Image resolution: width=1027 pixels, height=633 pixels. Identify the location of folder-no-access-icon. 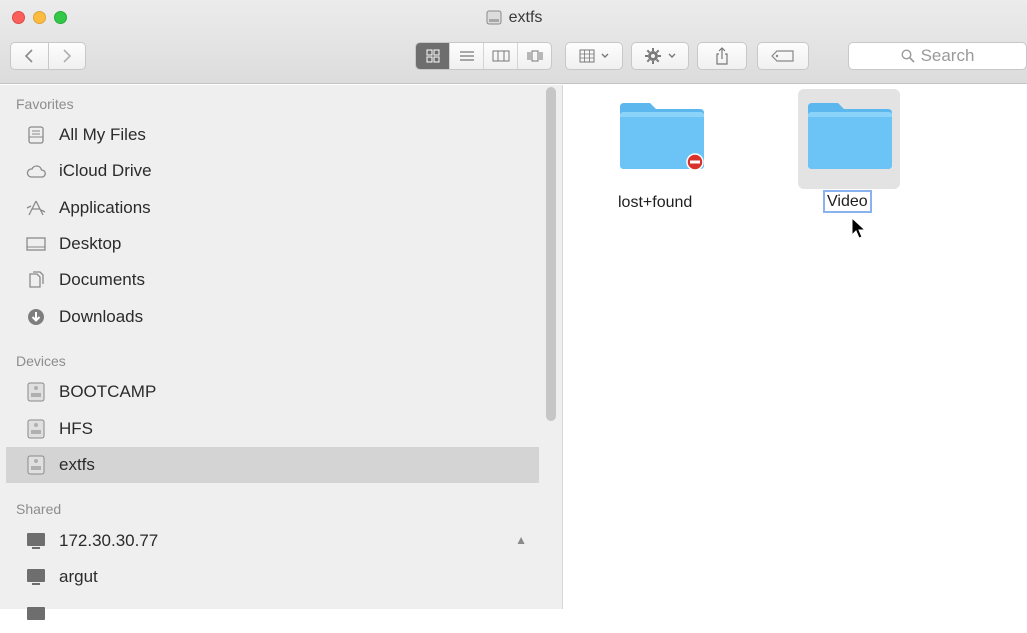
(662, 137).